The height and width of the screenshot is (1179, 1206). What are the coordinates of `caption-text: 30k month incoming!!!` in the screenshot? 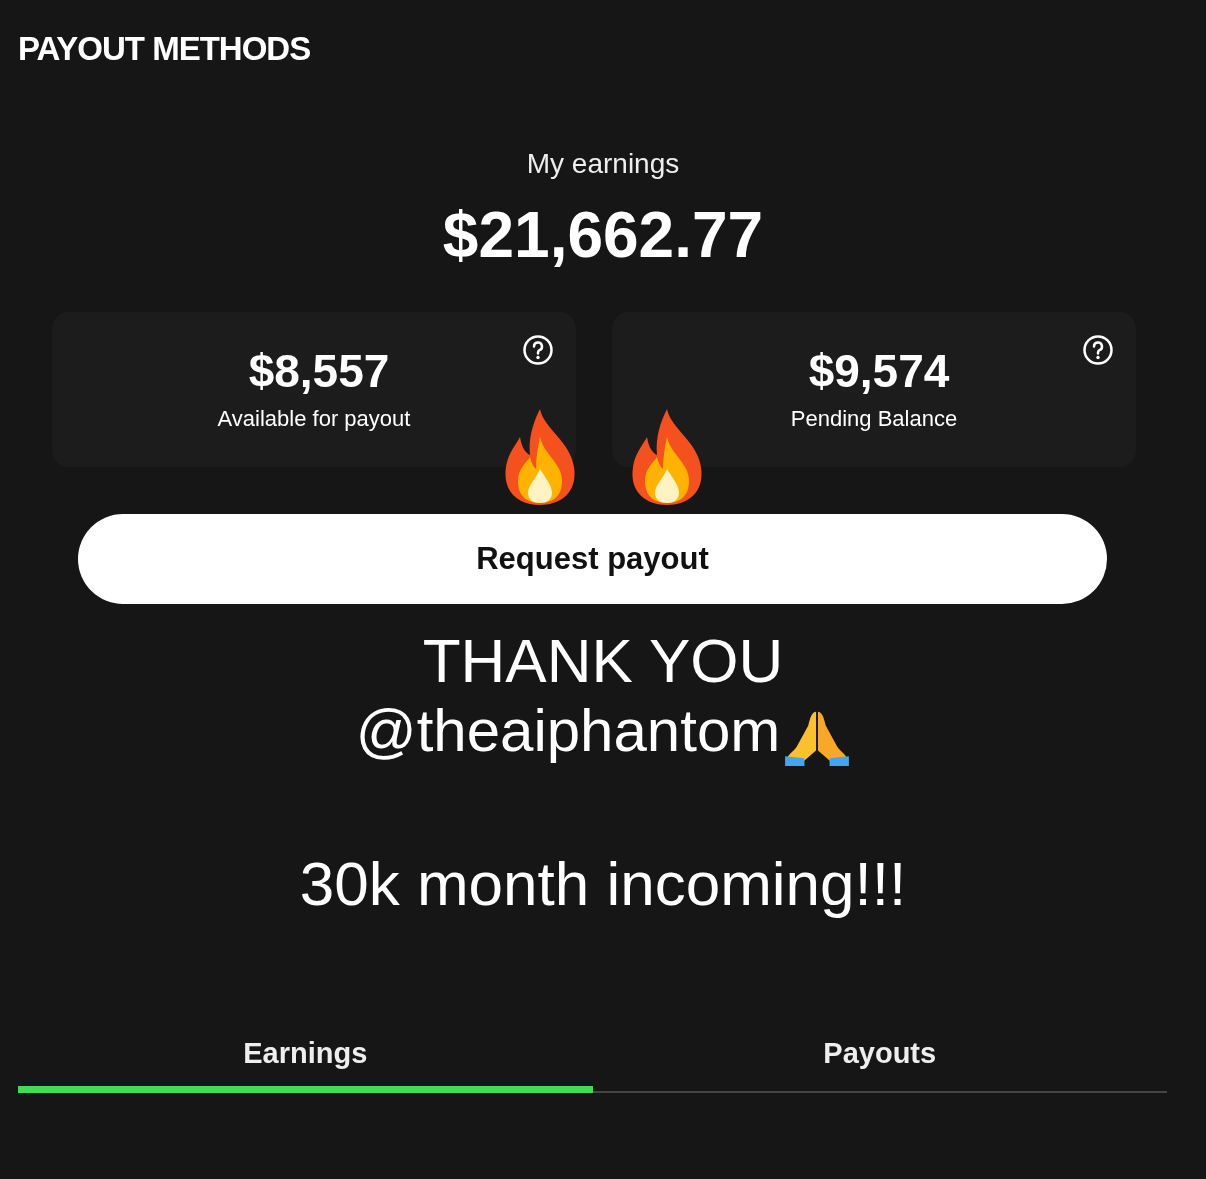 It's located at (603, 883).